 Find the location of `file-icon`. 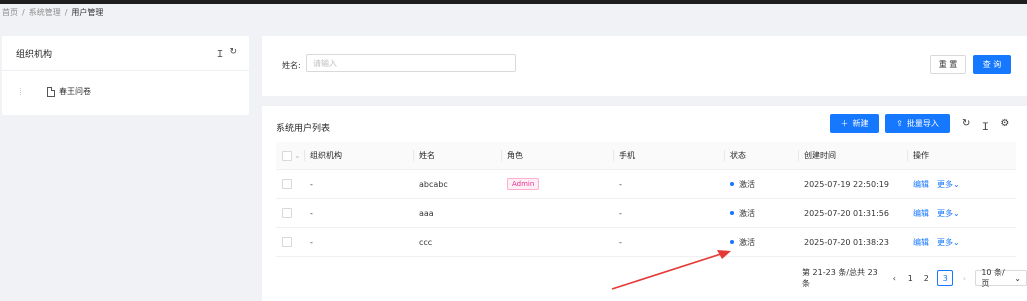

file-icon is located at coordinates (51, 91).